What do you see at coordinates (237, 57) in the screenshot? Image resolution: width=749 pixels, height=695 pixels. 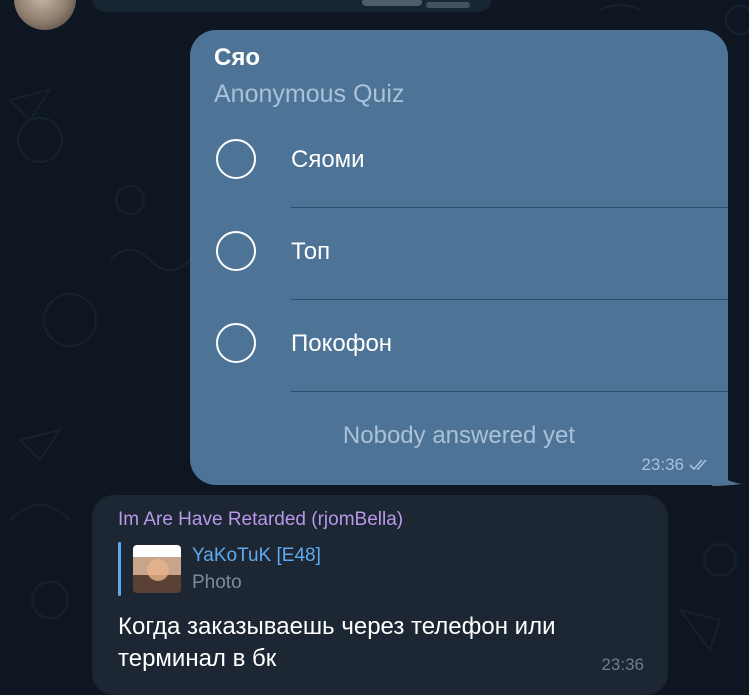 I see `poll-question: Сяо` at bounding box center [237, 57].